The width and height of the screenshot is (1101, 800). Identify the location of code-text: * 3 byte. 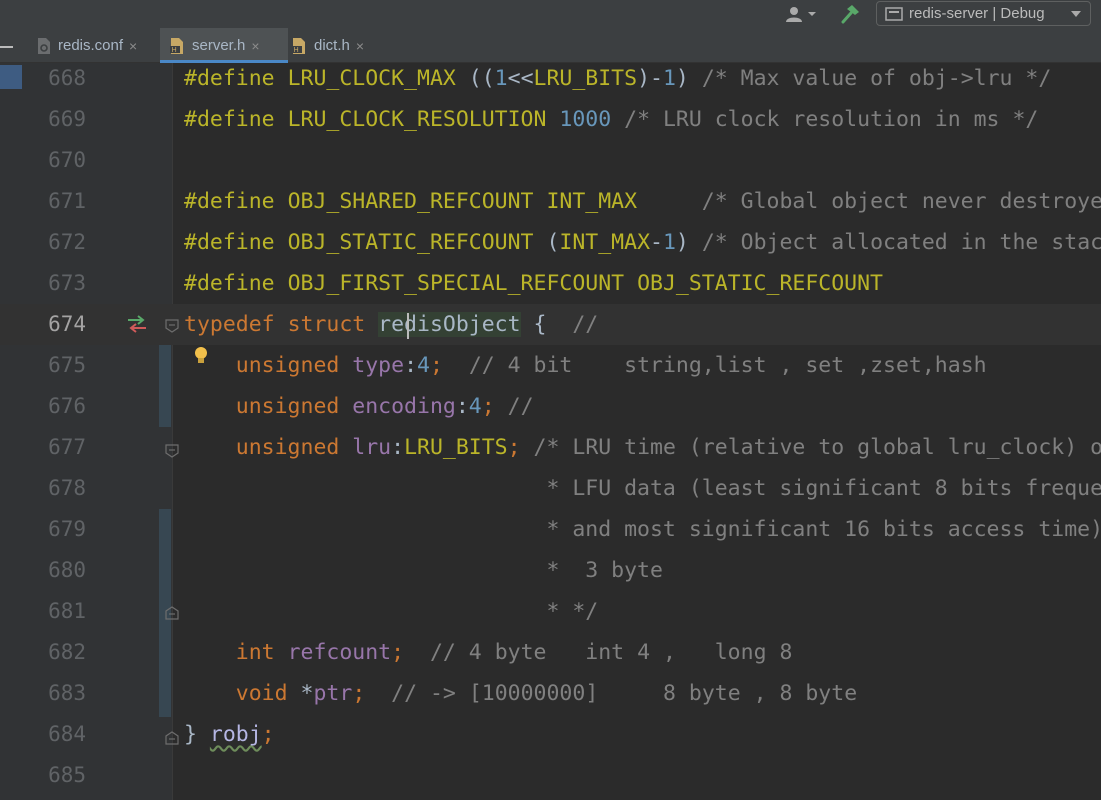
(423, 570).